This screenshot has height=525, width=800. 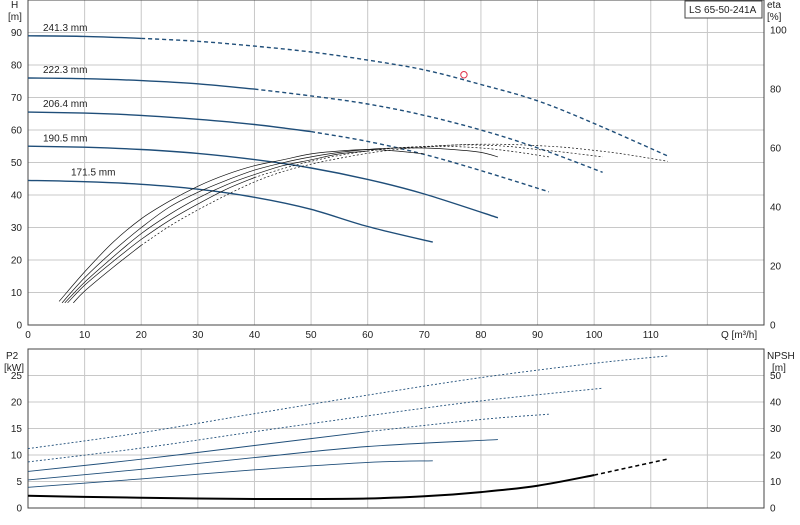 I want to click on efficiency-curve-4-solid, so click(x=107, y=274).